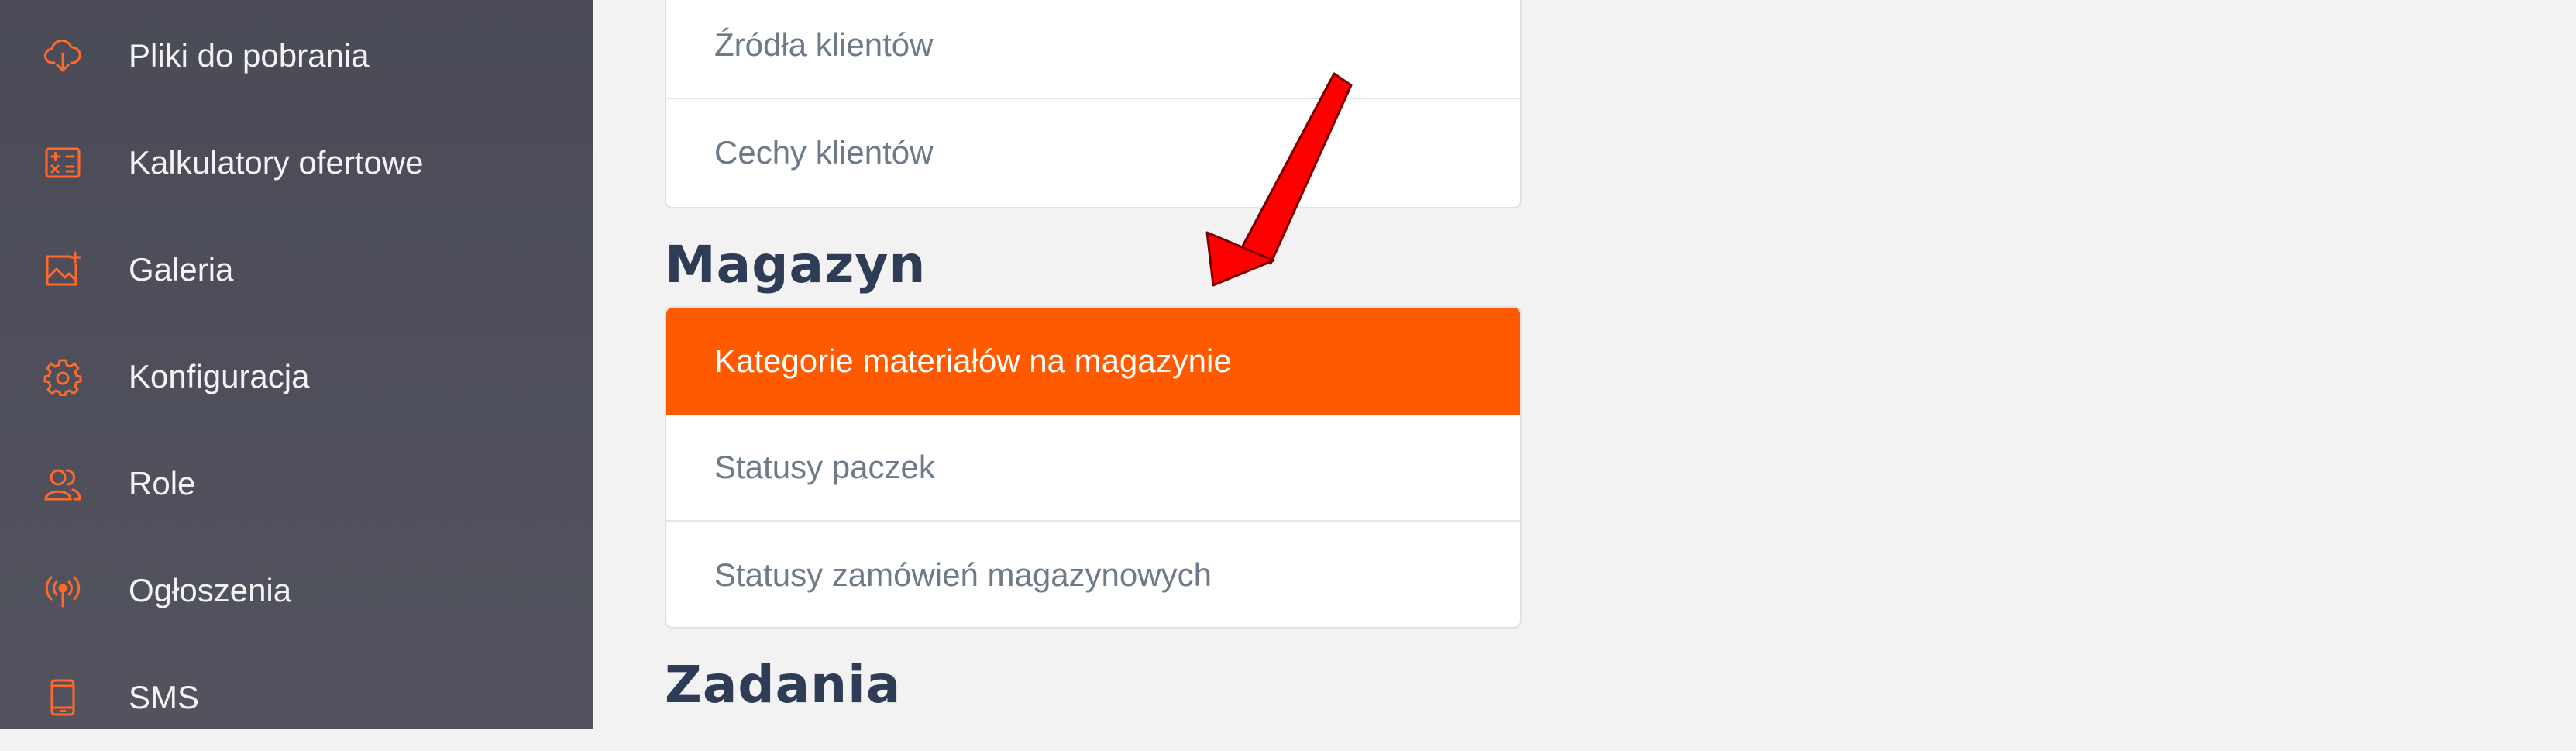  I want to click on sidebar-item-label: SMS, so click(164, 697).